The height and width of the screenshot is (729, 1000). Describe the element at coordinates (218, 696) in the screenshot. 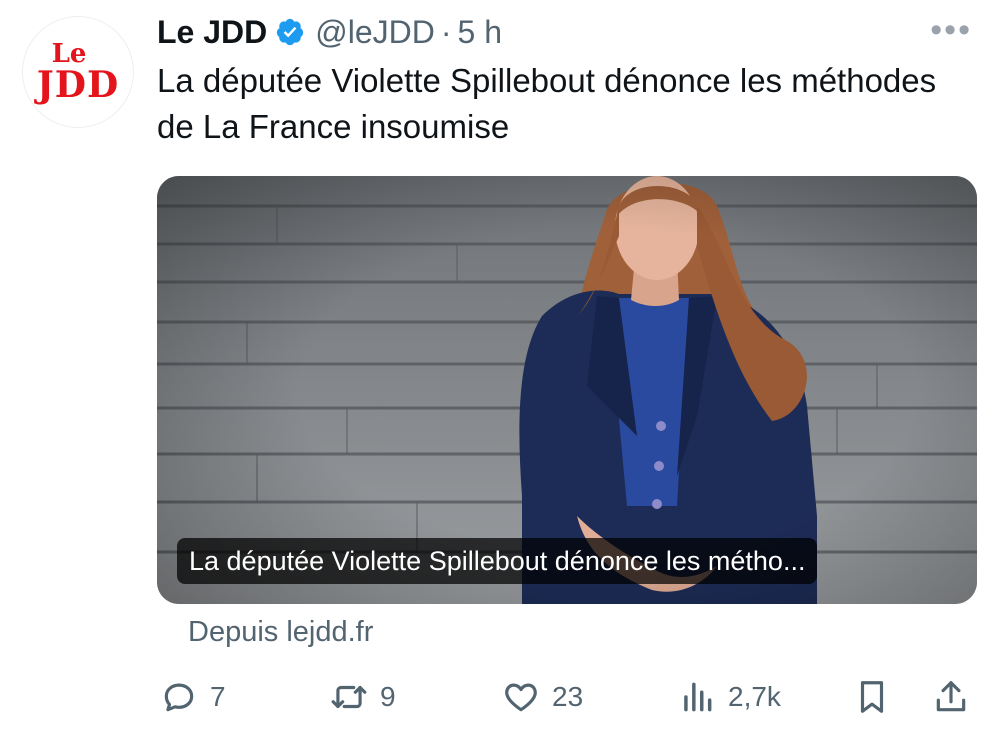

I see `reply-count: 7` at that location.